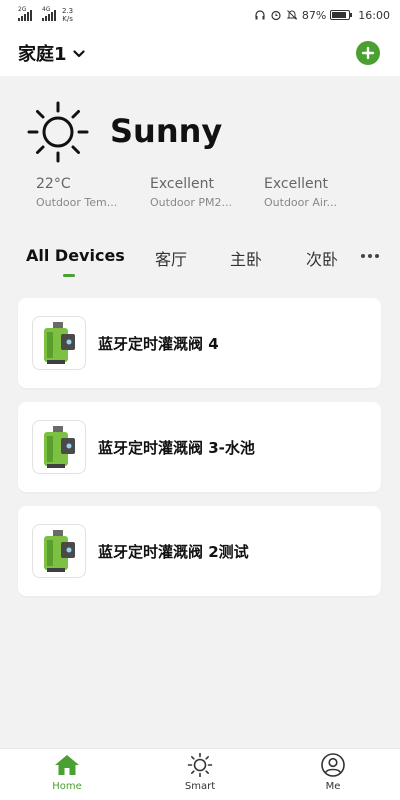 The height and width of the screenshot is (800, 400). What do you see at coordinates (22, 9) in the screenshot?
I see `sim1-network-type: 2G` at bounding box center [22, 9].